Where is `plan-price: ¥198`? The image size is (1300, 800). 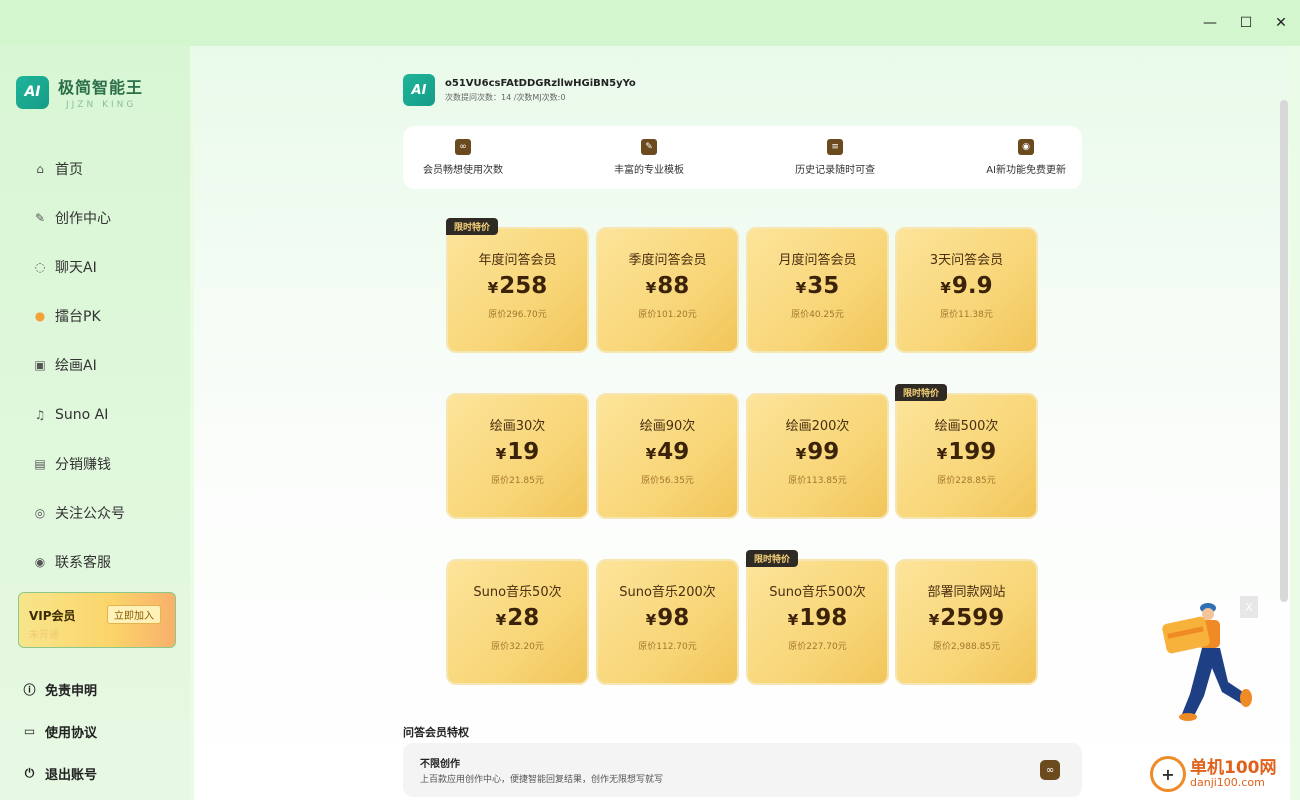
plan-price: ¥198 is located at coordinates (817, 618).